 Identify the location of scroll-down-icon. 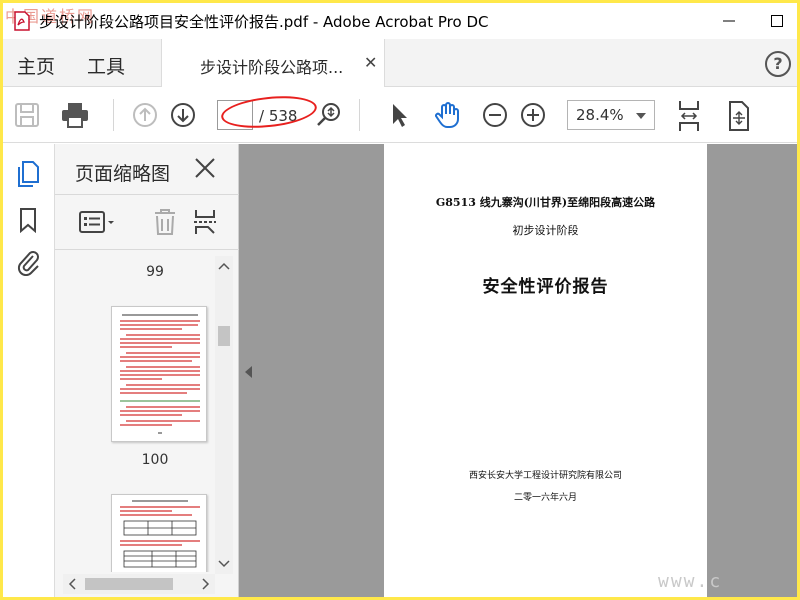
(224, 564).